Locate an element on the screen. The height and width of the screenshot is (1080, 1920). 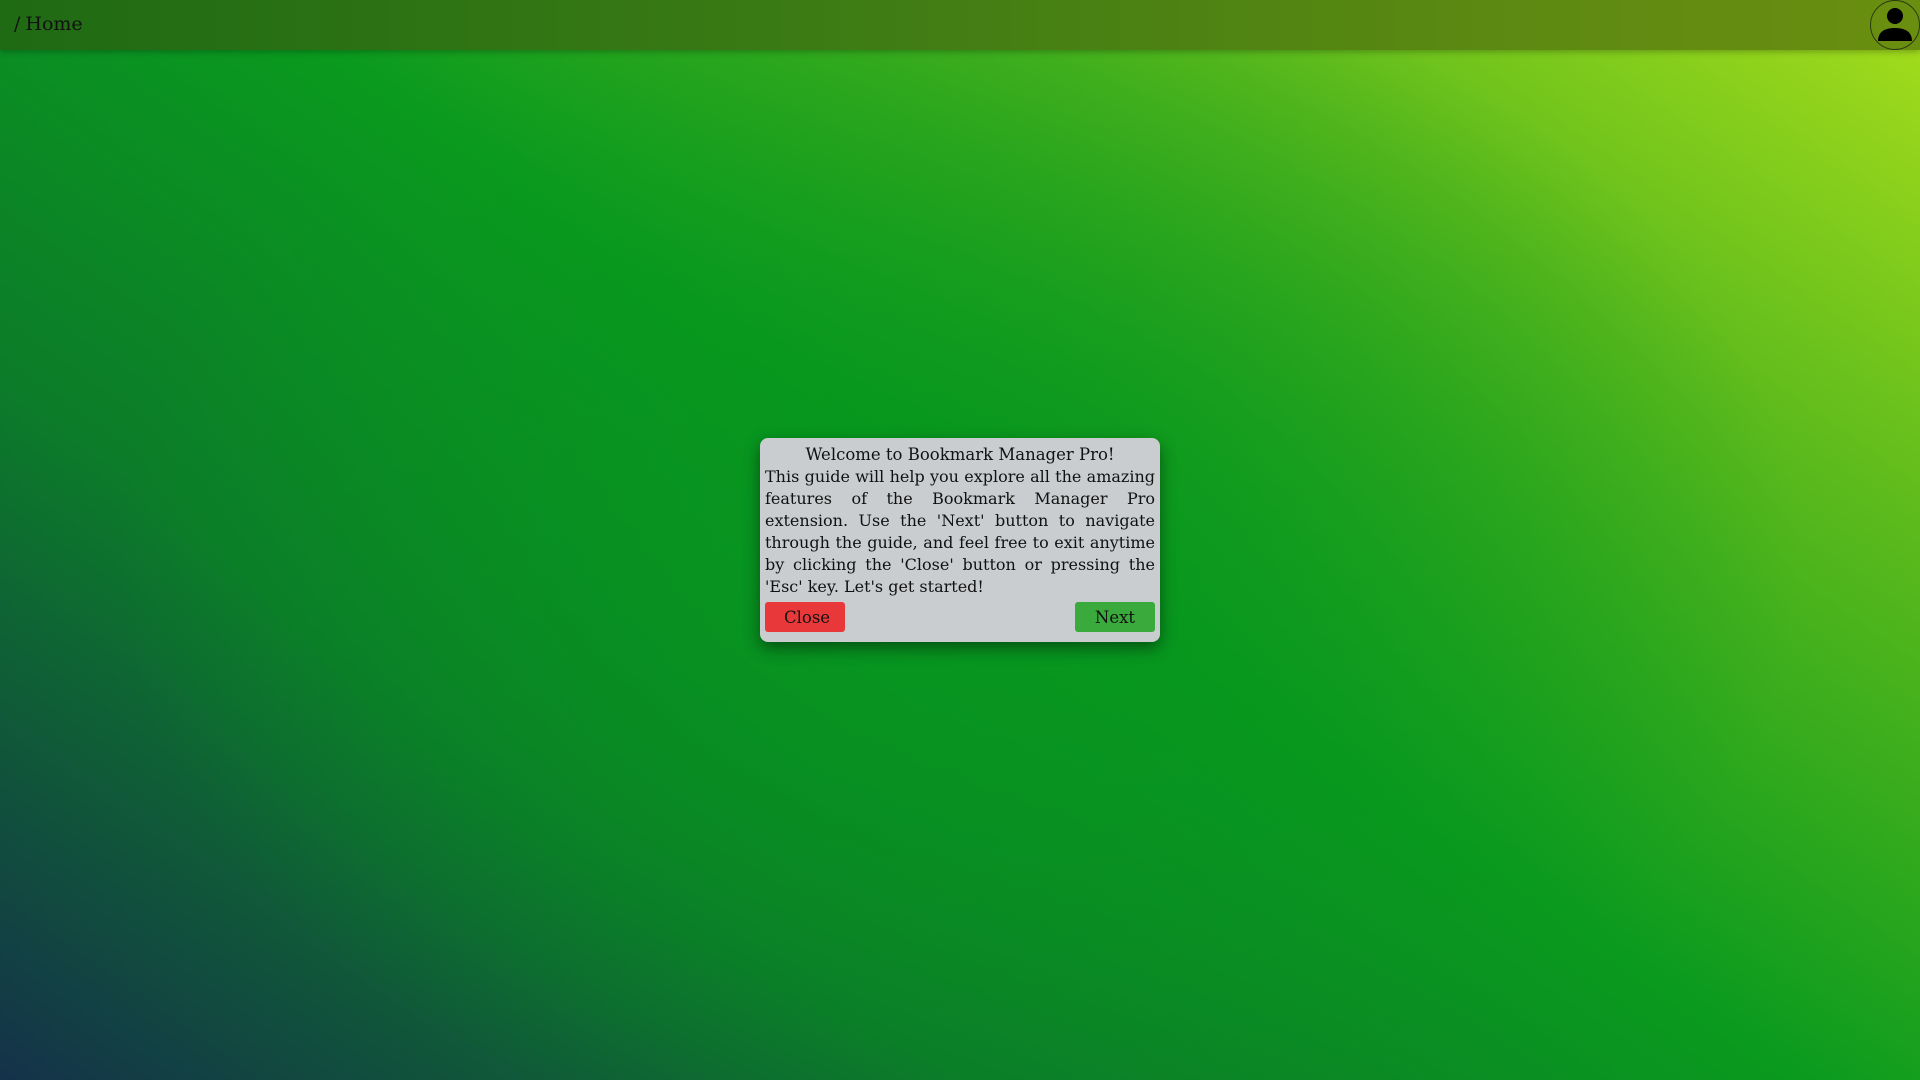
next-button: Next is located at coordinates (1115, 617).